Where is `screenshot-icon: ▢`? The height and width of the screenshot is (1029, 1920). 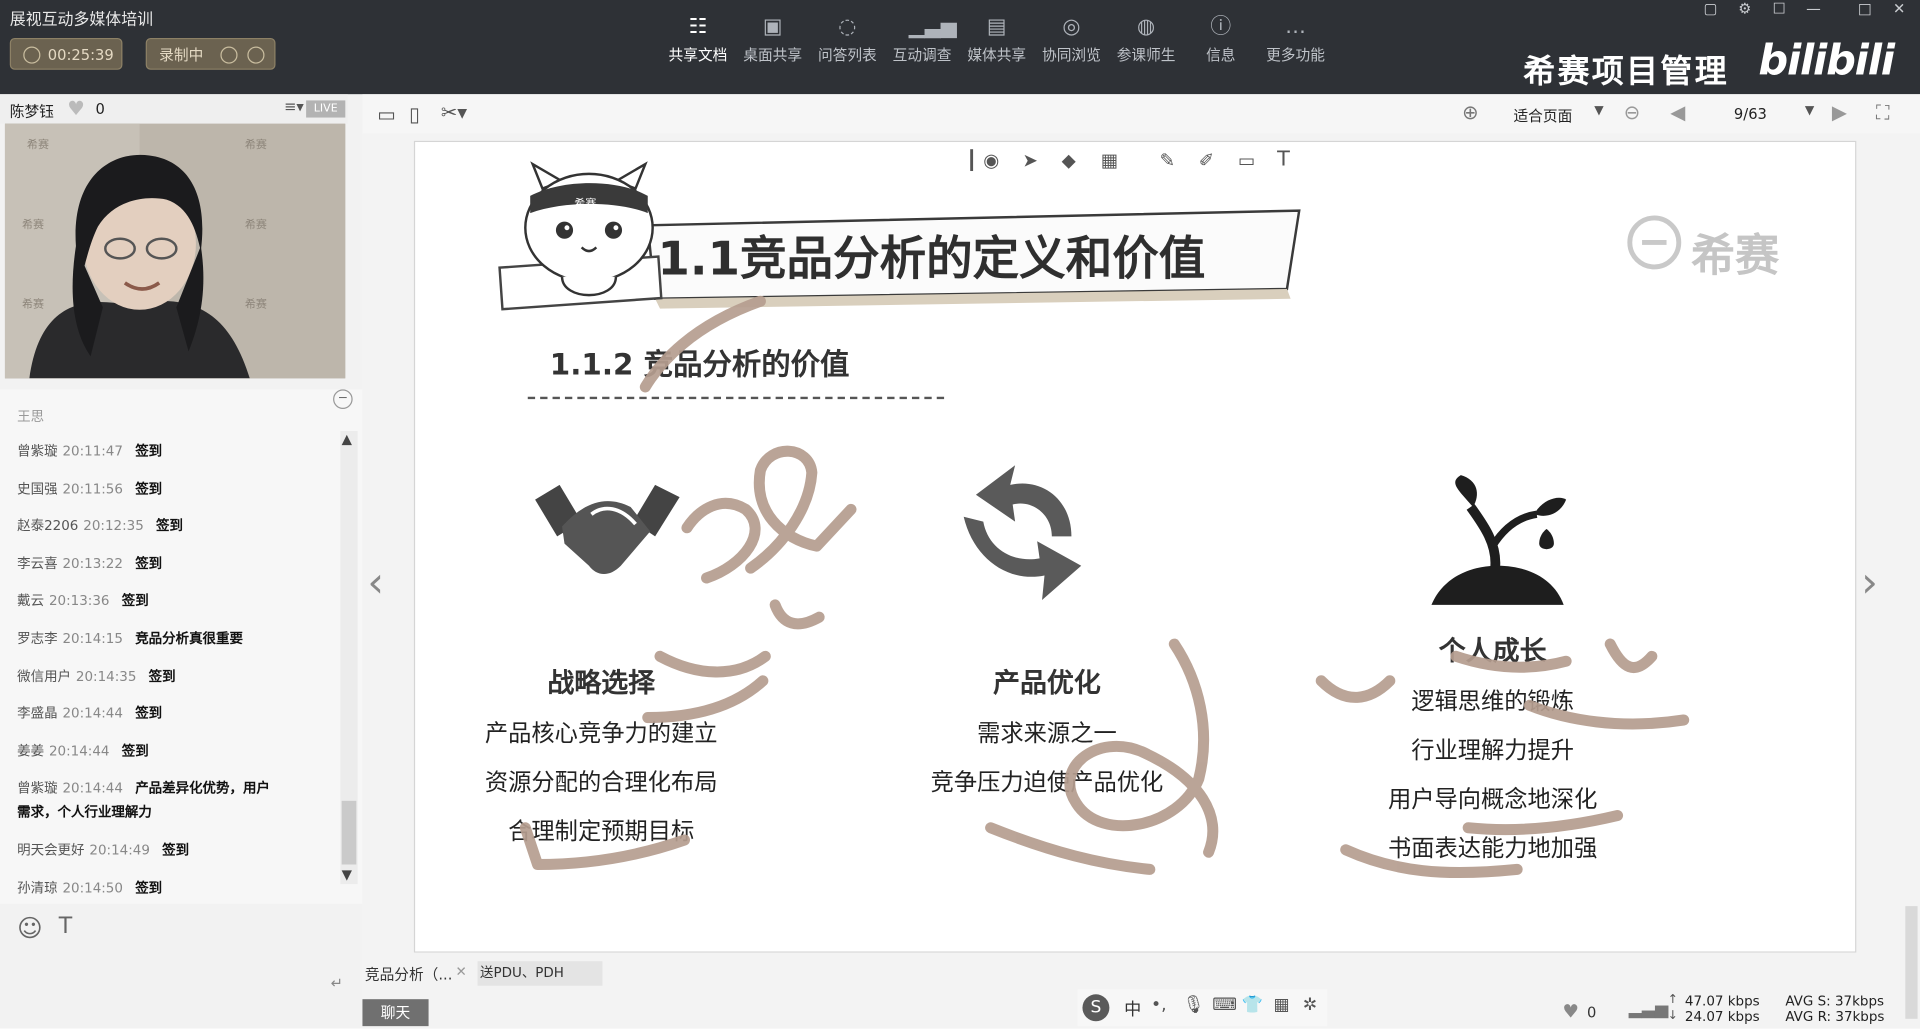 screenshot-icon: ▢ is located at coordinates (1710, 10).